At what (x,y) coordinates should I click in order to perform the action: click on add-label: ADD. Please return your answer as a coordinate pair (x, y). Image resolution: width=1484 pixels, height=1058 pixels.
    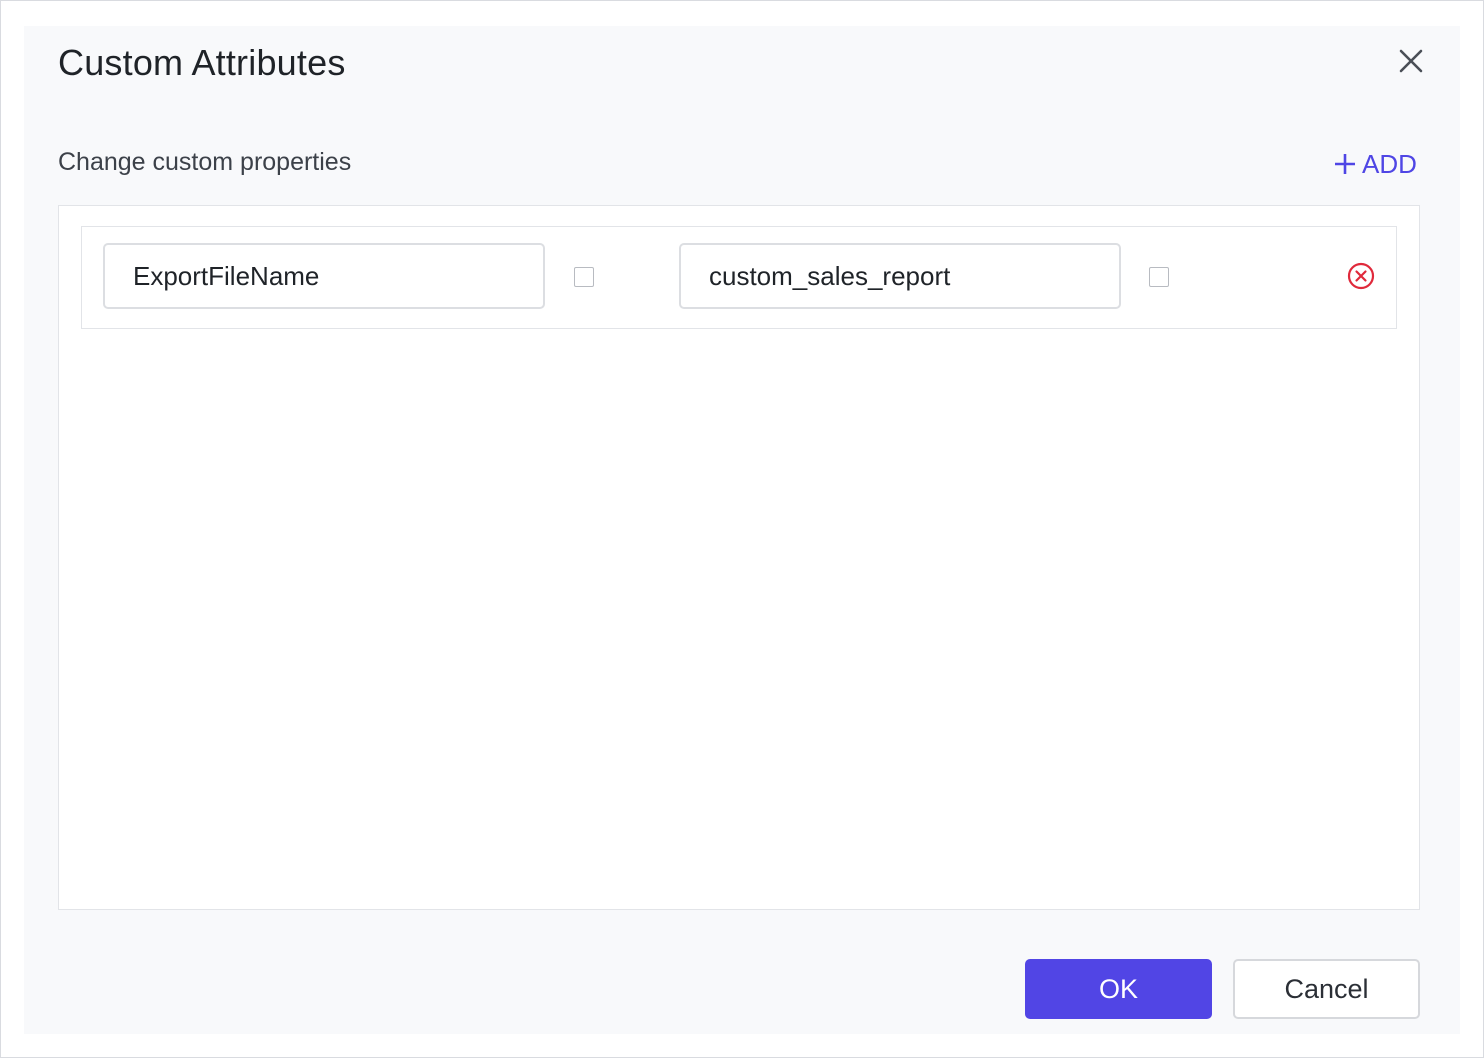
    Looking at the image, I should click on (1389, 163).